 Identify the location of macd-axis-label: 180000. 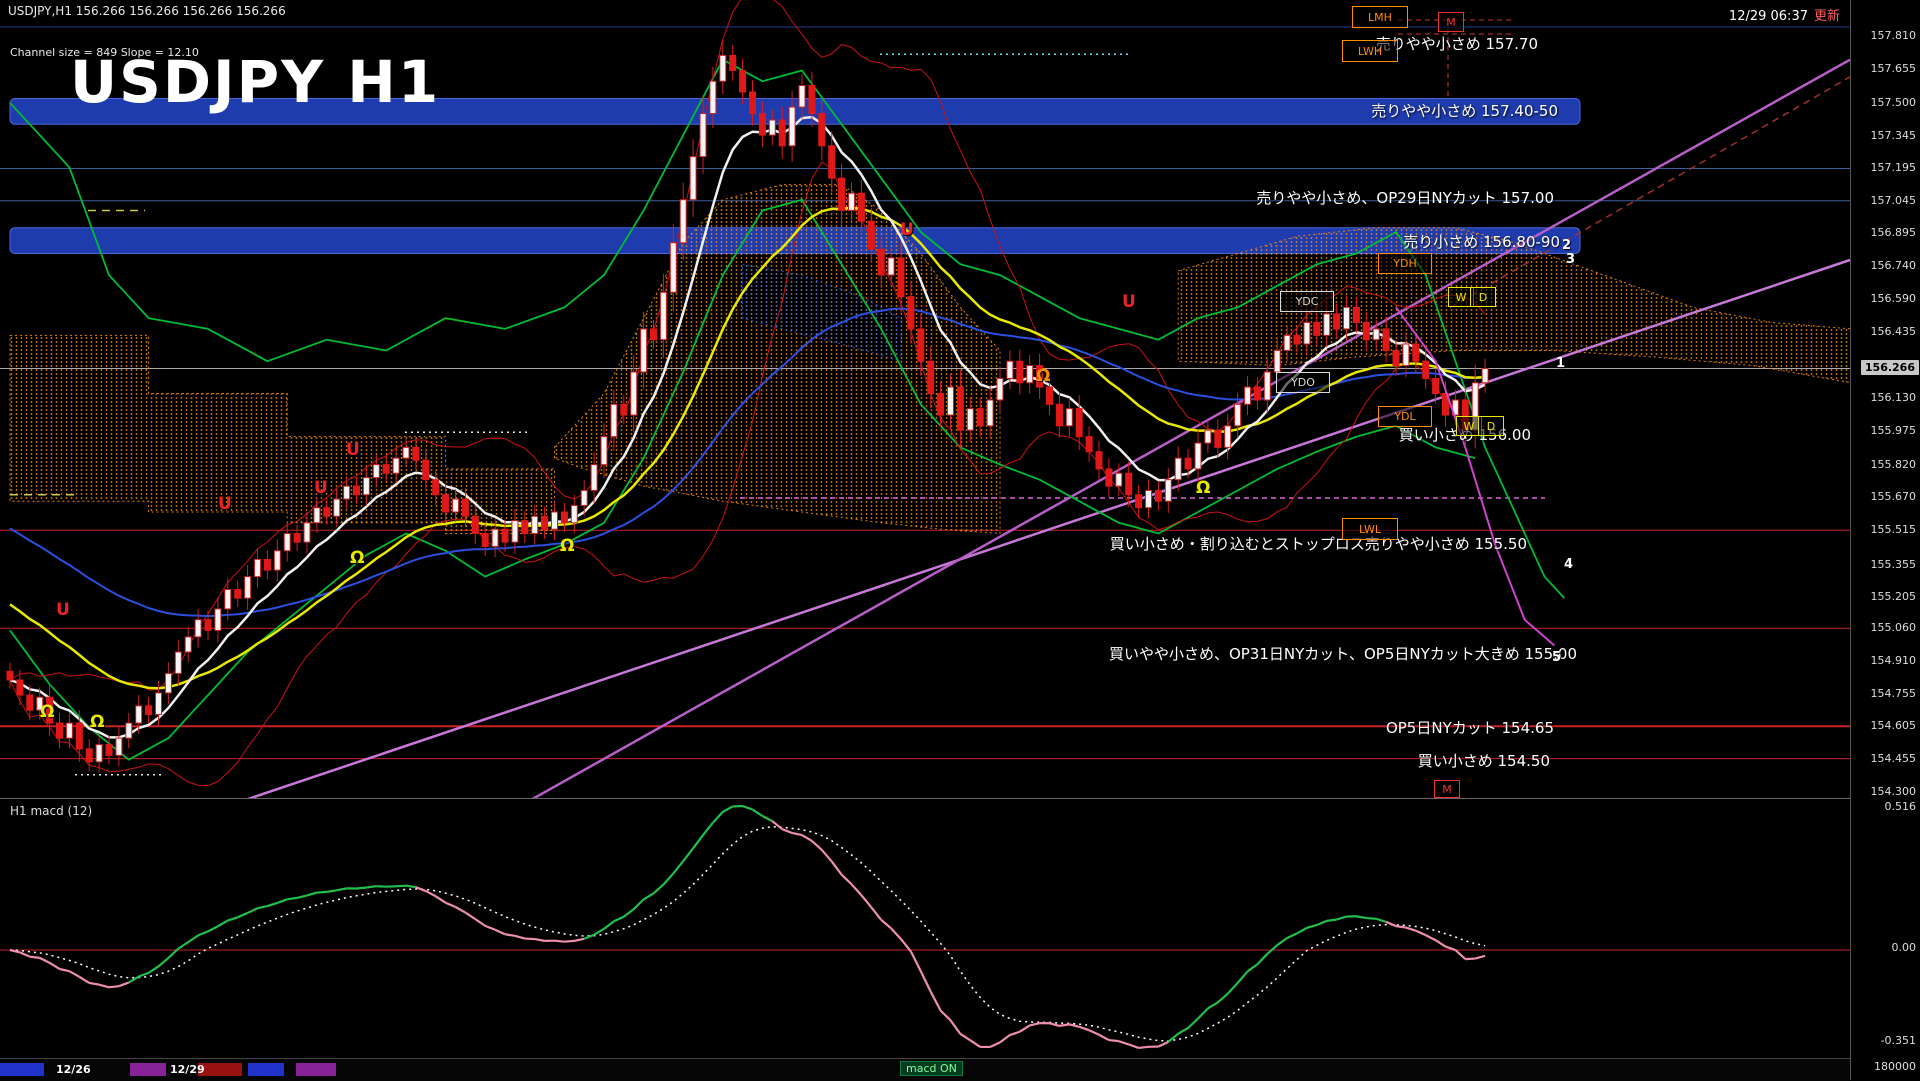
(1895, 1066).